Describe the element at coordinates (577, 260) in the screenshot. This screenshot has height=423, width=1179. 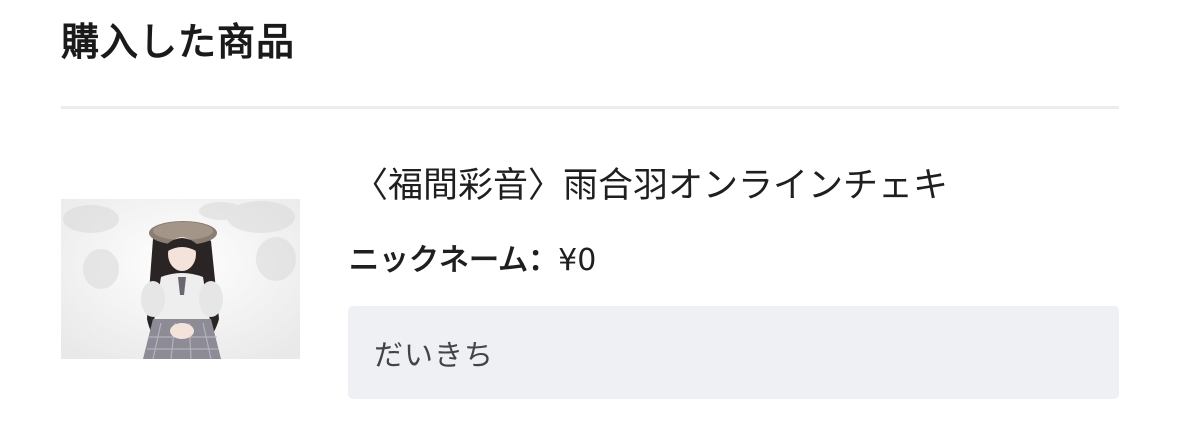
I see `price-value: ¥0` at that location.